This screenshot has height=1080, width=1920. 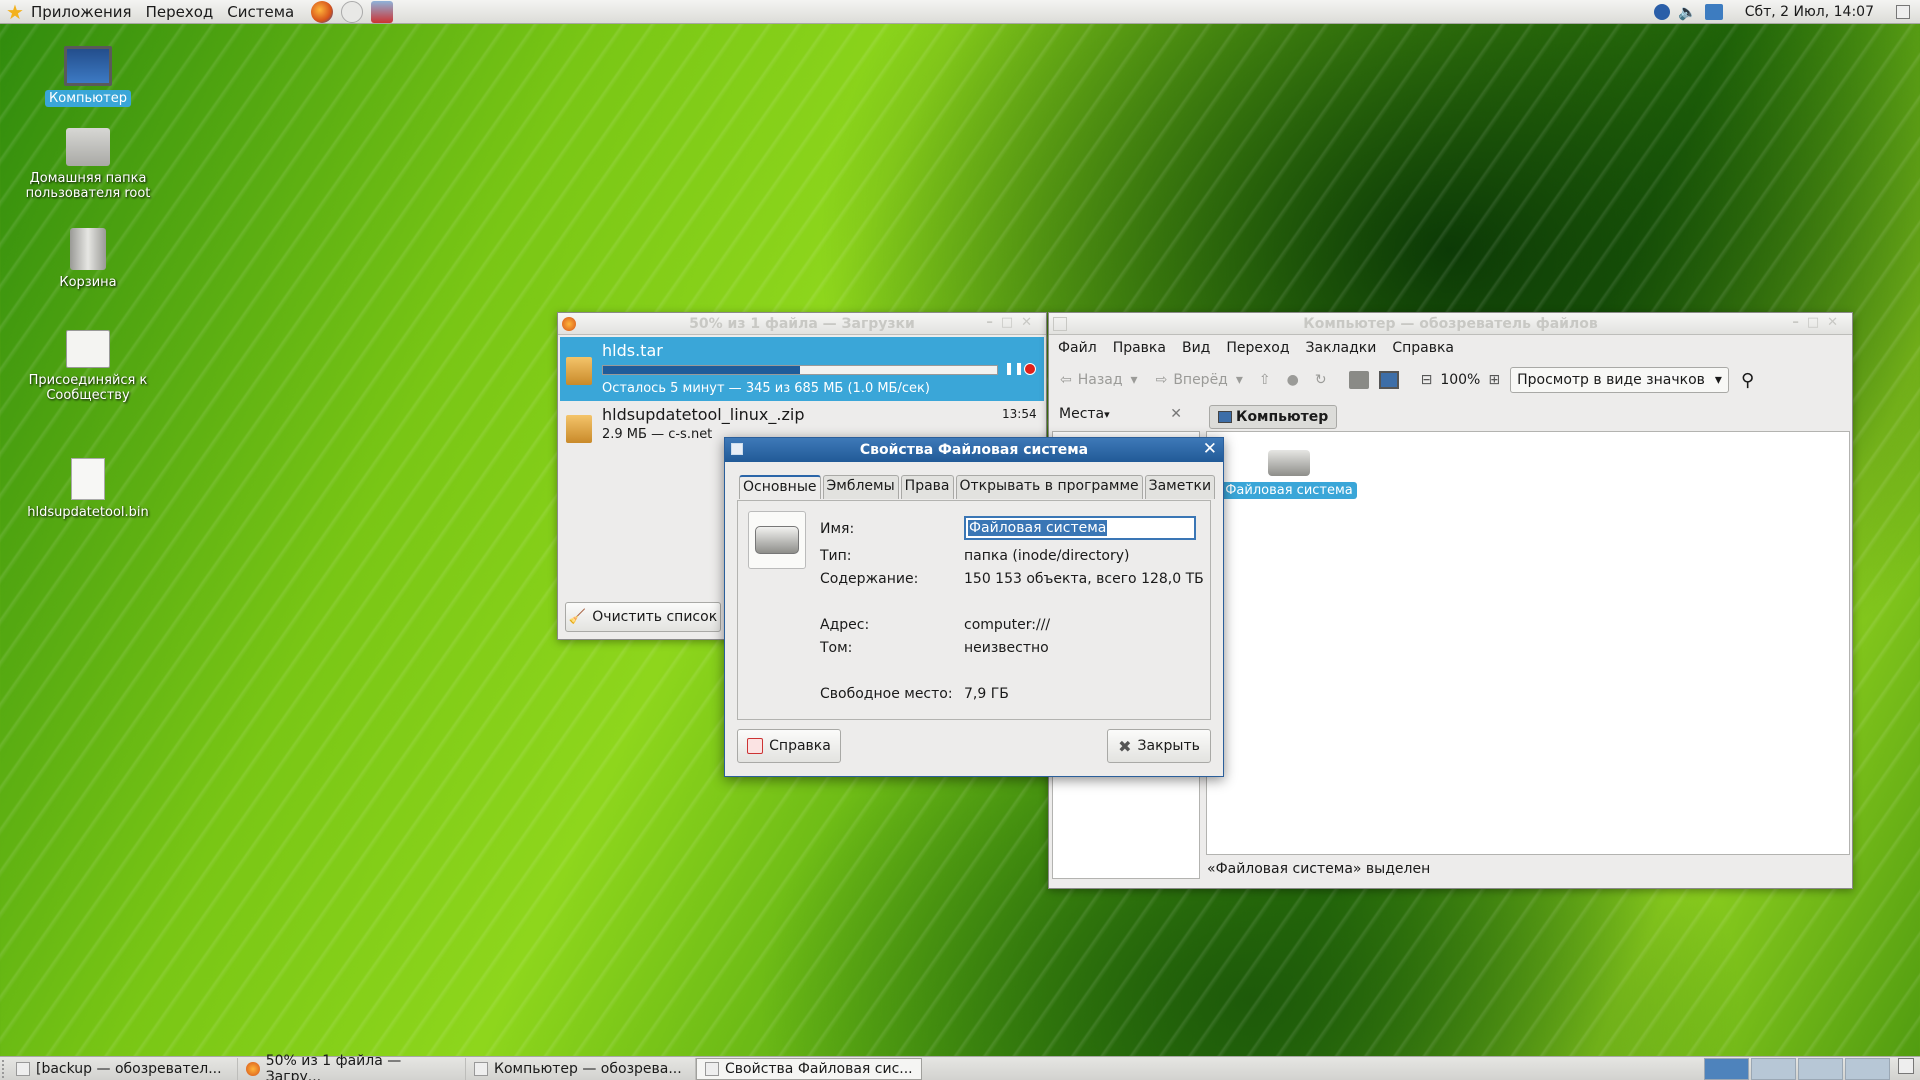 I want to click on cancel-icon, so click(x=1030, y=369).